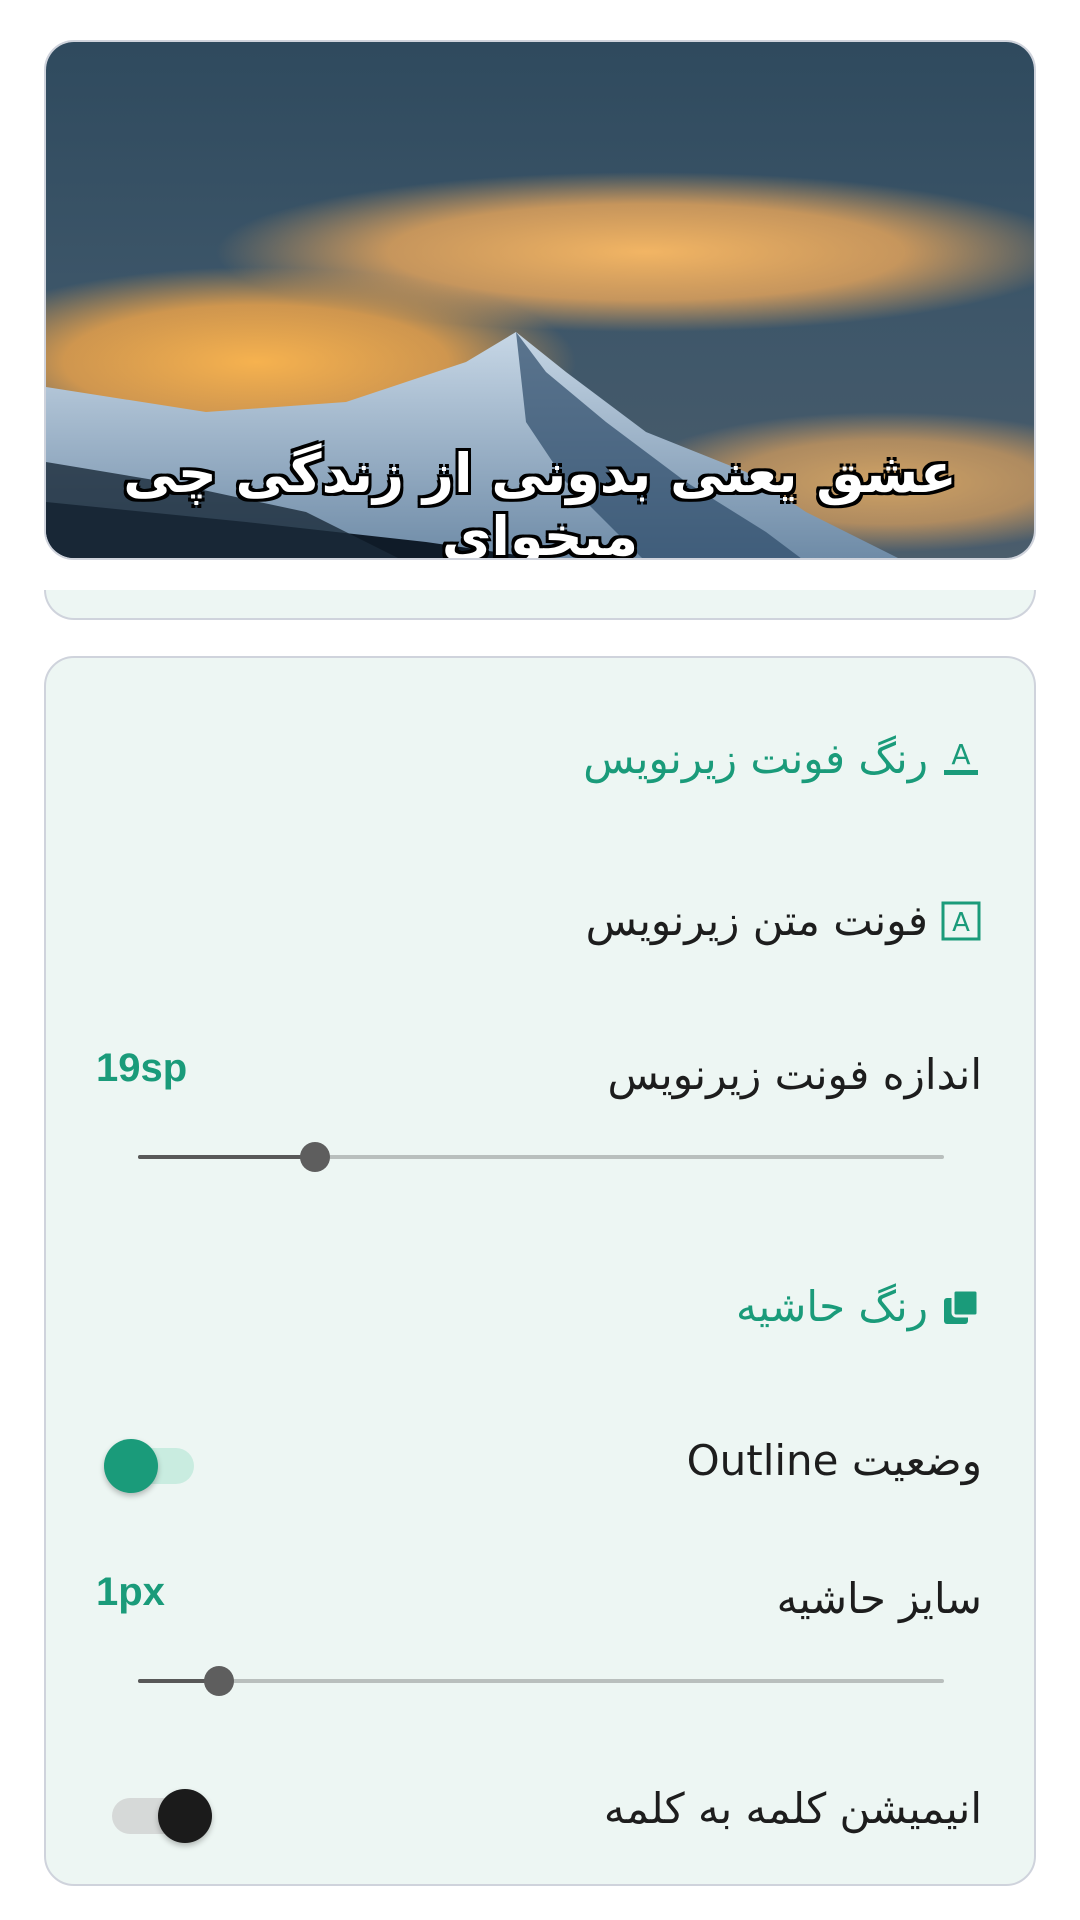 The image size is (1080, 1920). I want to click on font-size-label: اندازه فونت زیرنویس, so click(794, 1074).